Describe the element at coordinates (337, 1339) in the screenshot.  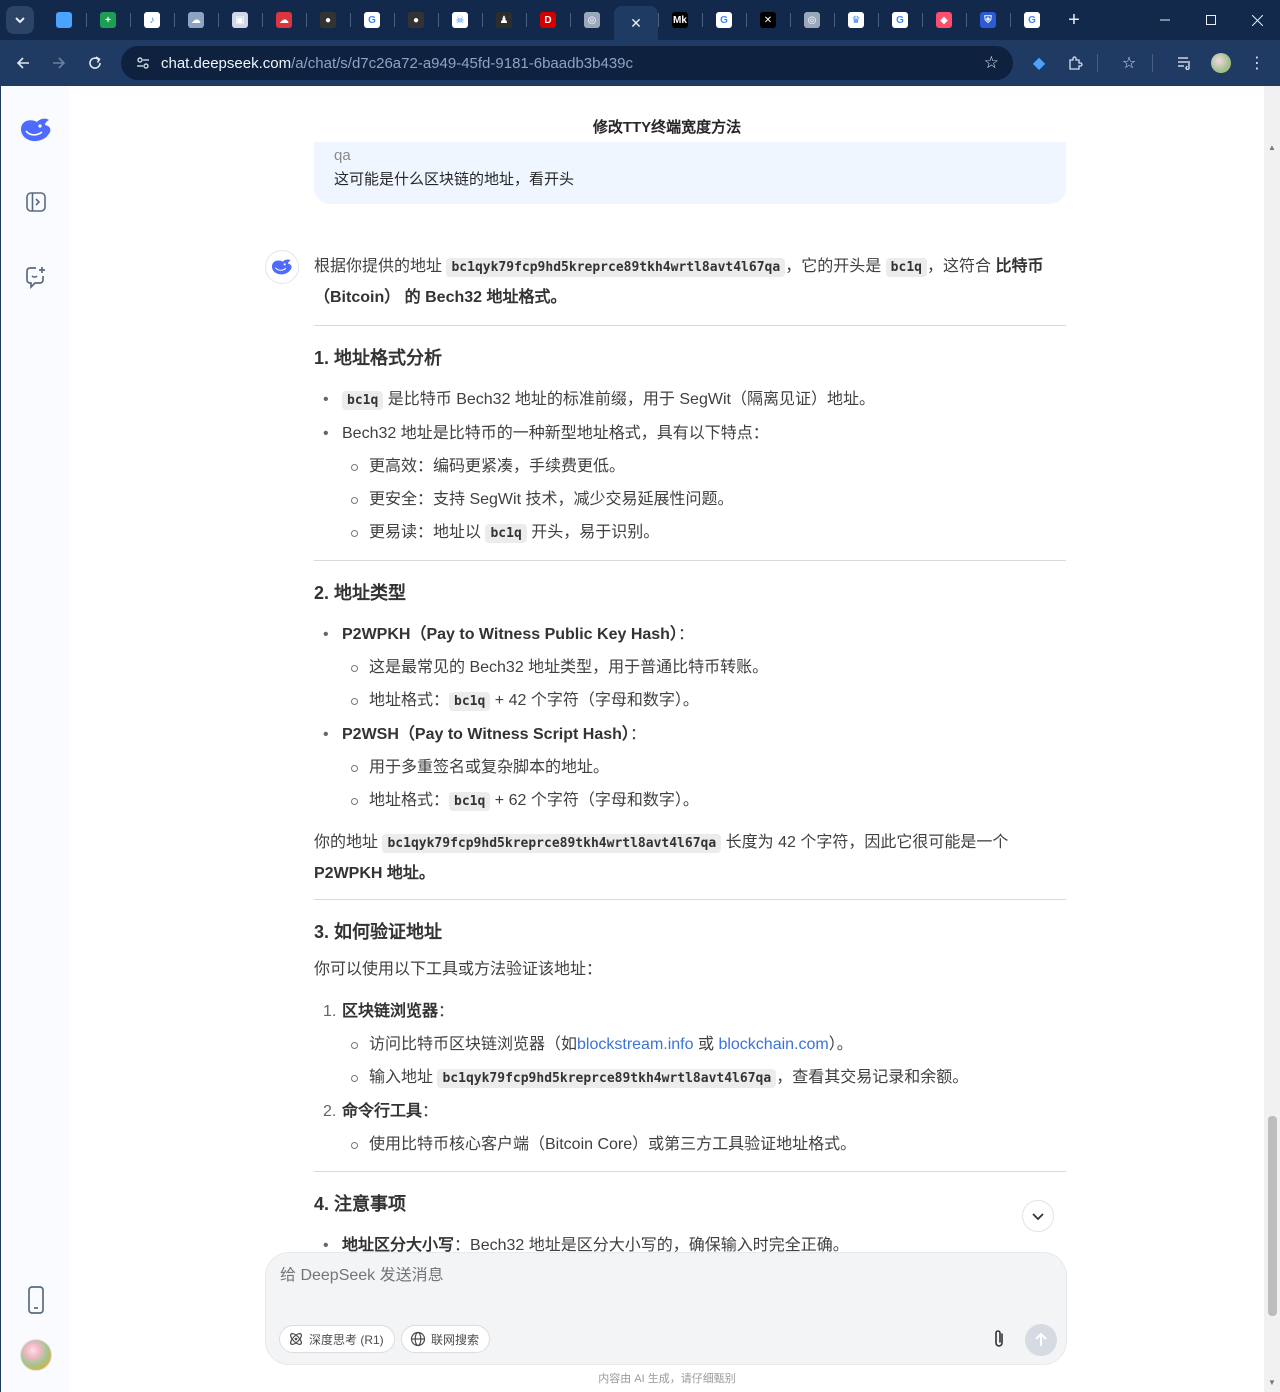
I see `deep-think-toggle: 深度思考 (R1)` at that location.